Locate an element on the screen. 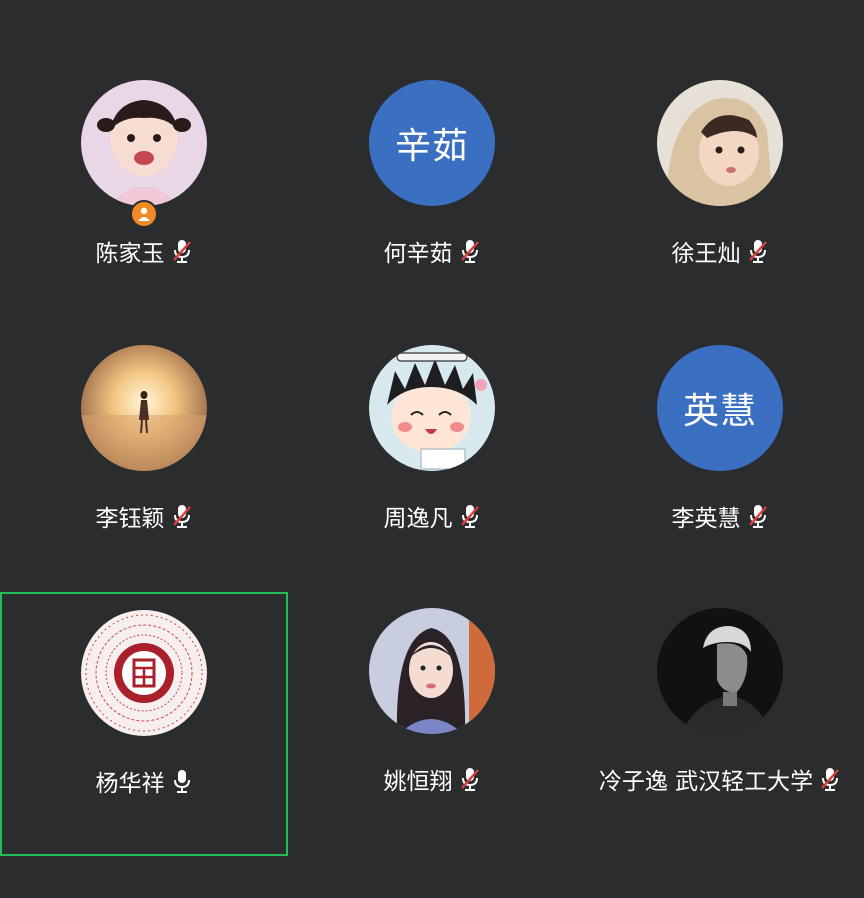  participant-name: 陈家玉 is located at coordinates (130, 254).